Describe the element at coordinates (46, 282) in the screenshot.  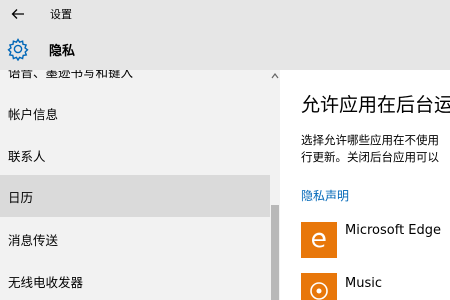
I see `sidebar-item-label: 无线电收发器` at that location.